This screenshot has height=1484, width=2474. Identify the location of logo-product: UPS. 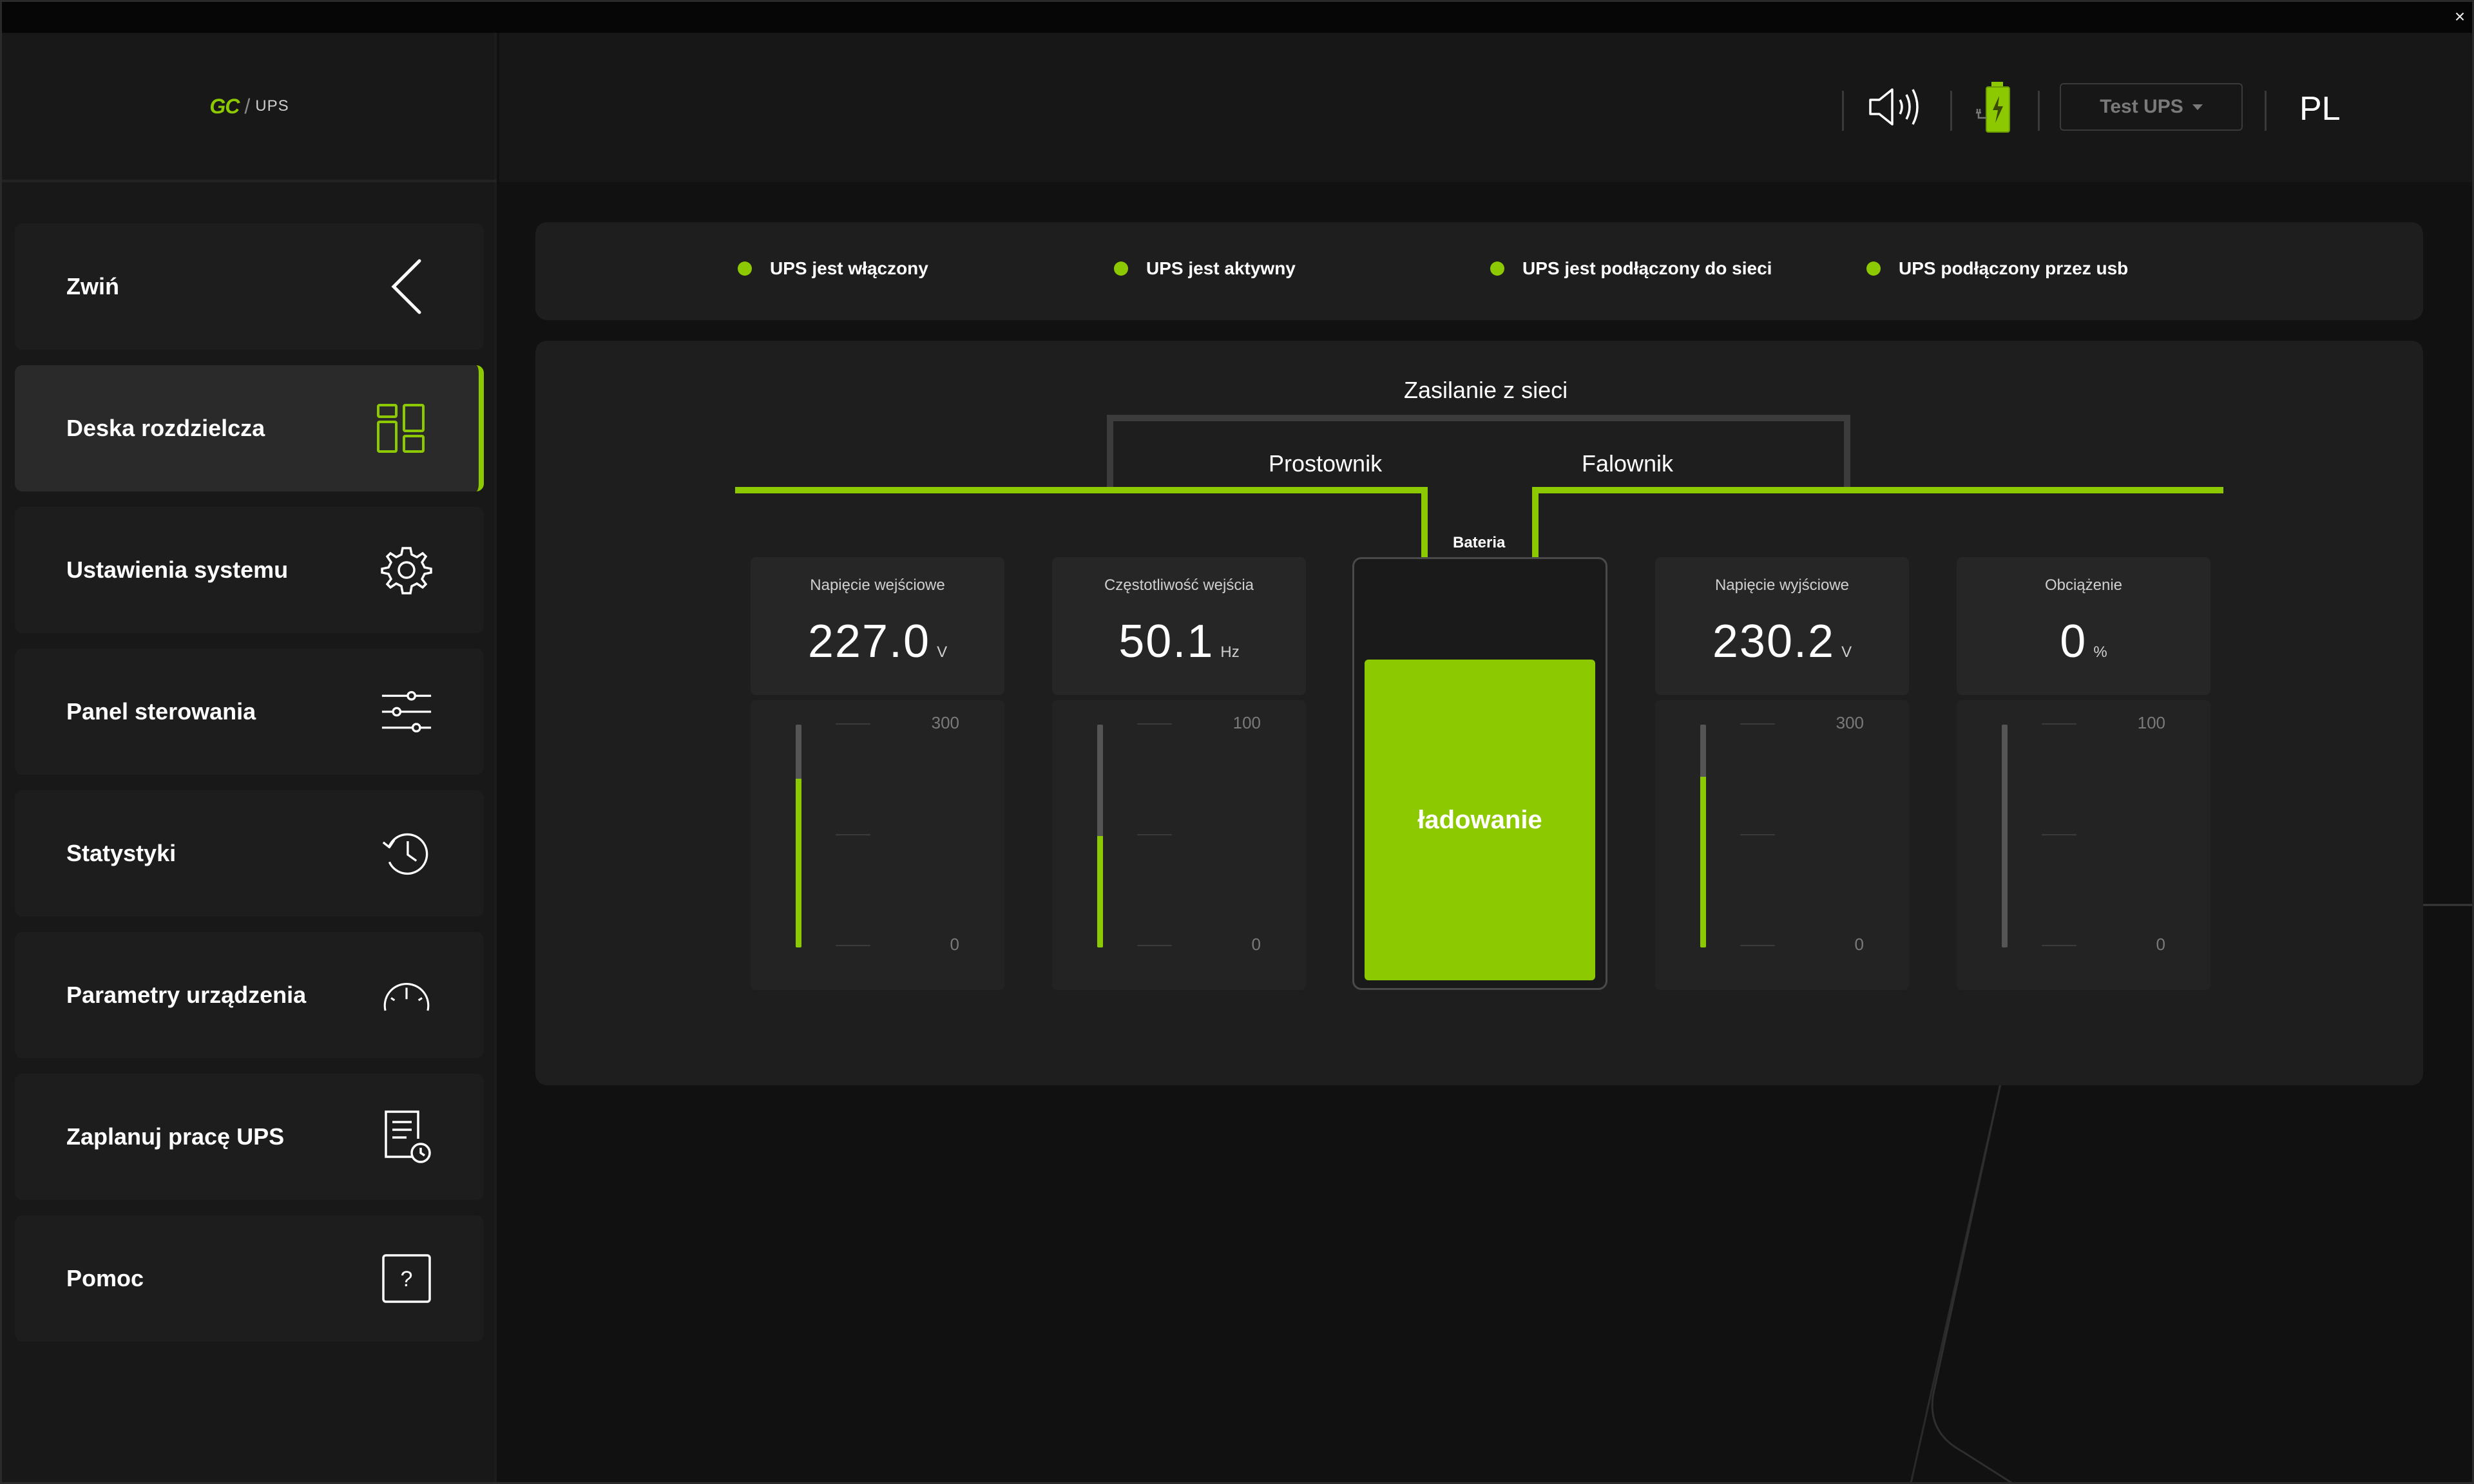
(272, 106).